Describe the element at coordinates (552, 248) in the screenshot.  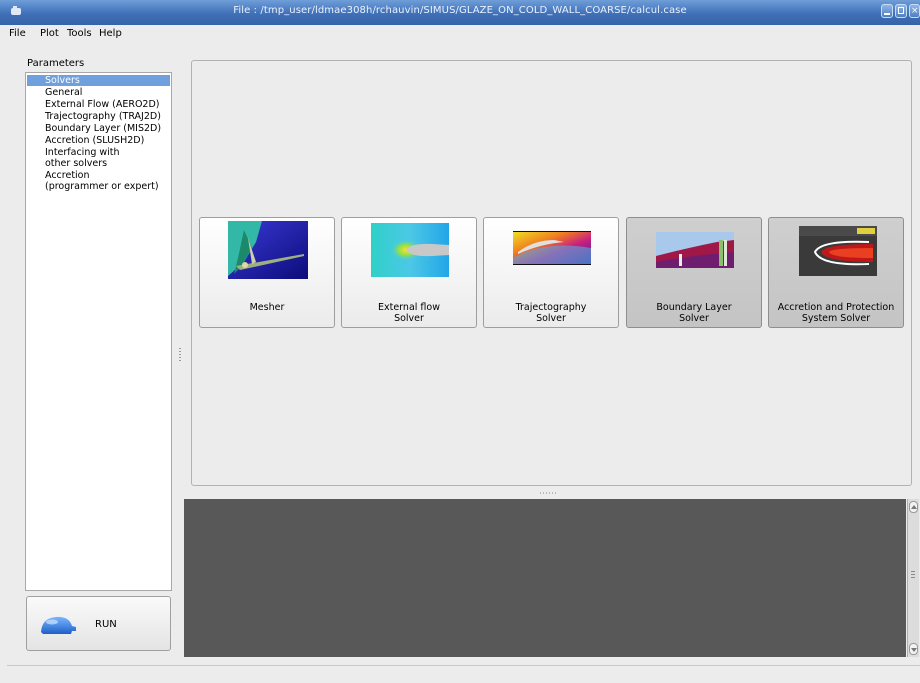
I see `trajectography-image` at that location.